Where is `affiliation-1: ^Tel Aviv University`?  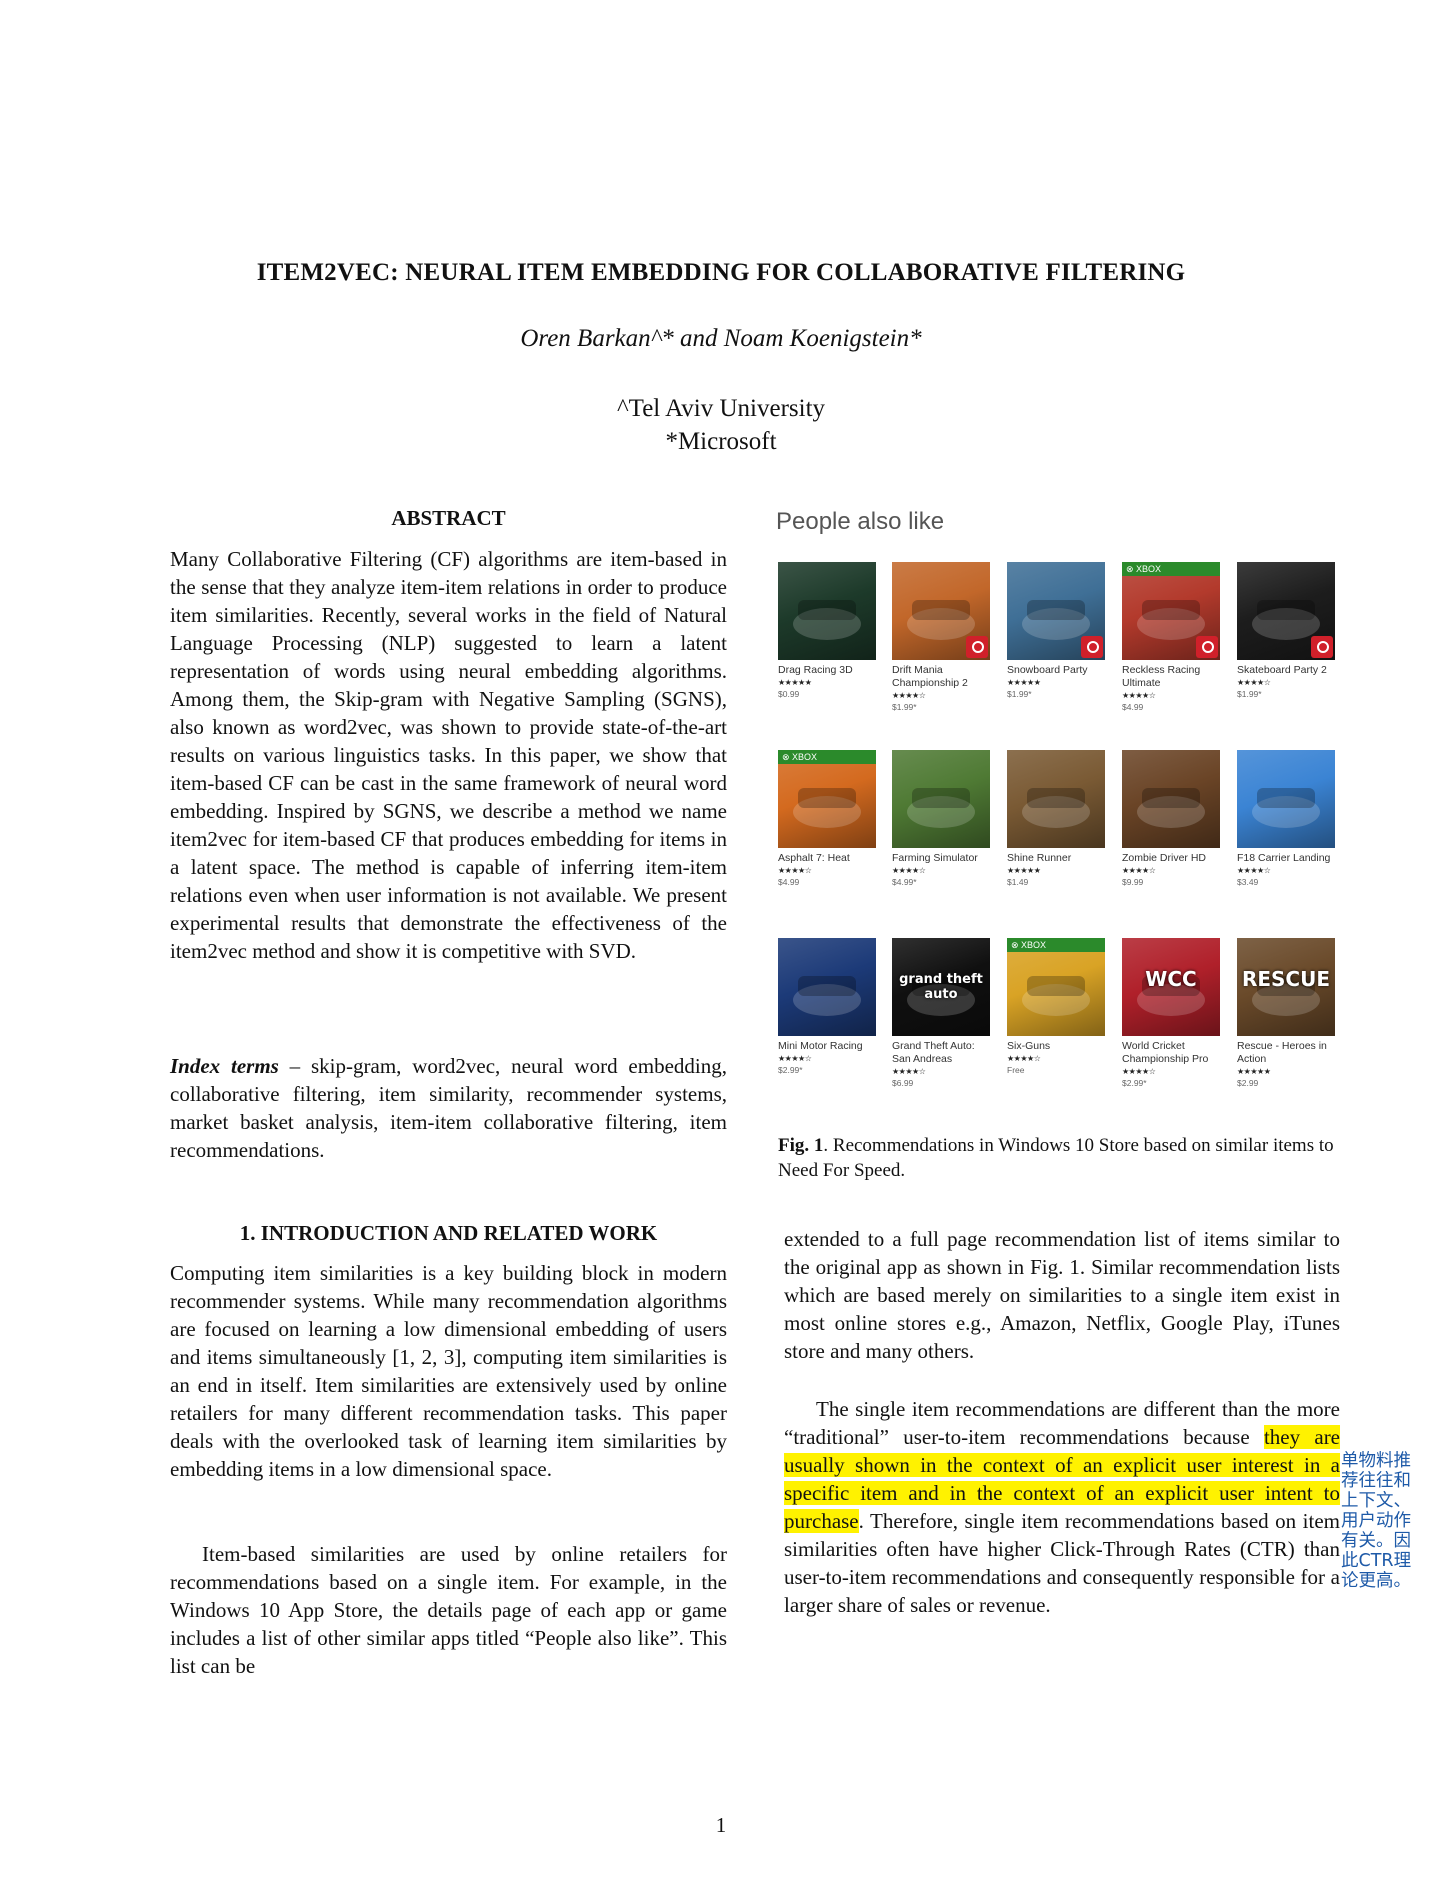
affiliation-1: ^Tel Aviv University is located at coordinates (721, 408).